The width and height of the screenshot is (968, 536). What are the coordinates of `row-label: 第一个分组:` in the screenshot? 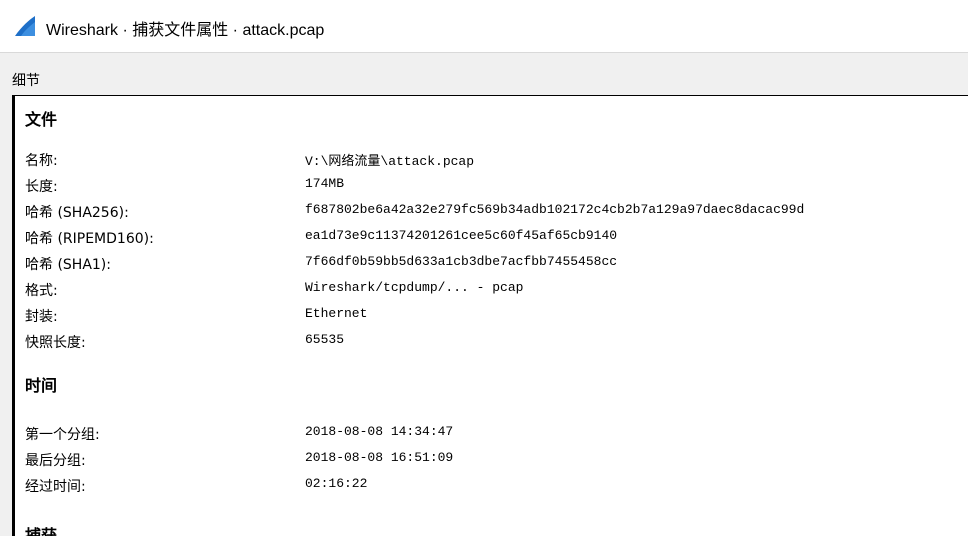 It's located at (62, 435).